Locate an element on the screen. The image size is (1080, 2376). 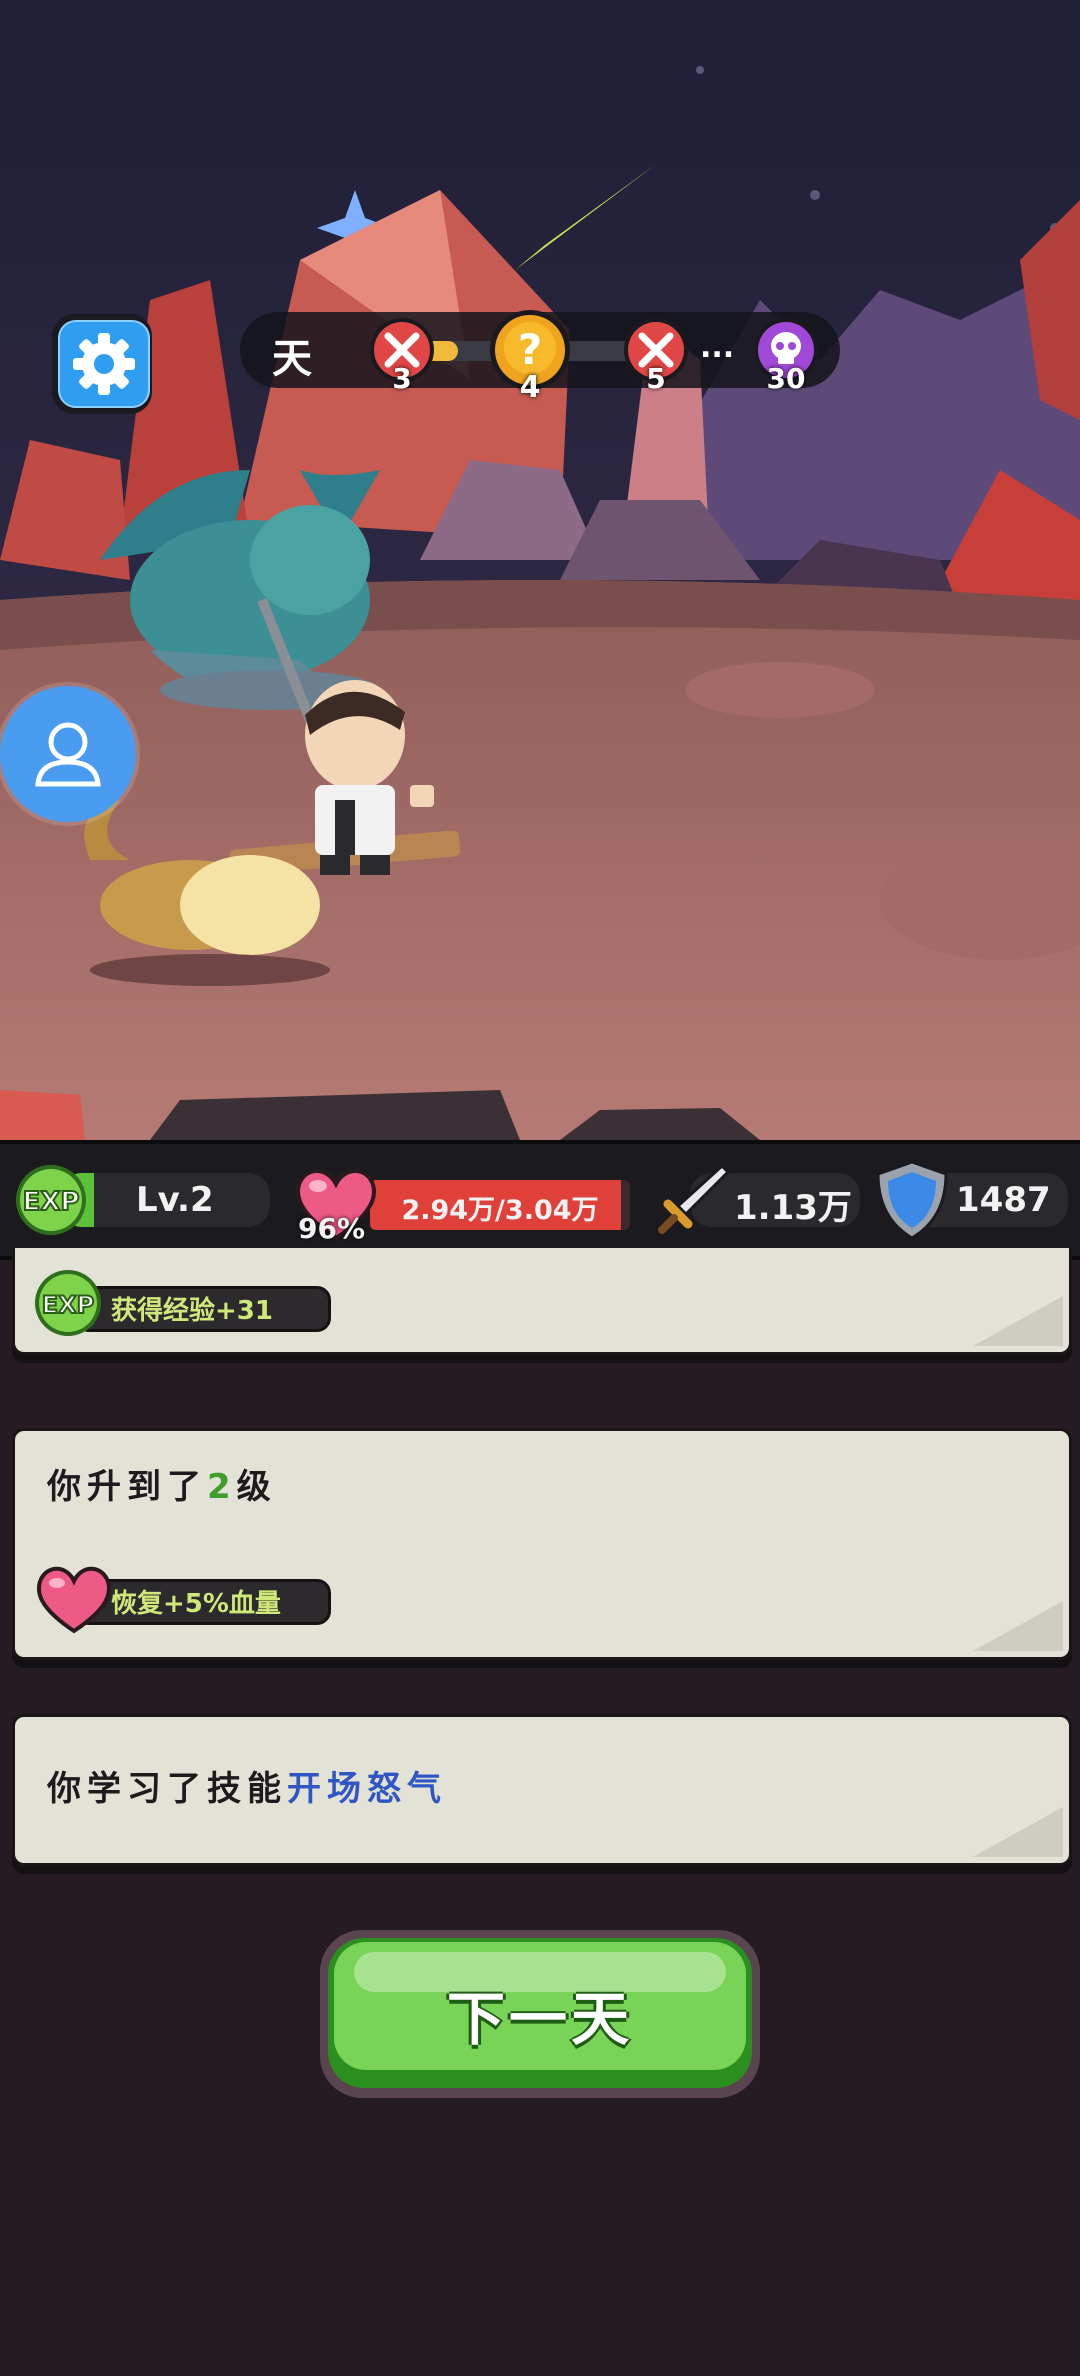
day-label: 天 is located at coordinates (292, 359).